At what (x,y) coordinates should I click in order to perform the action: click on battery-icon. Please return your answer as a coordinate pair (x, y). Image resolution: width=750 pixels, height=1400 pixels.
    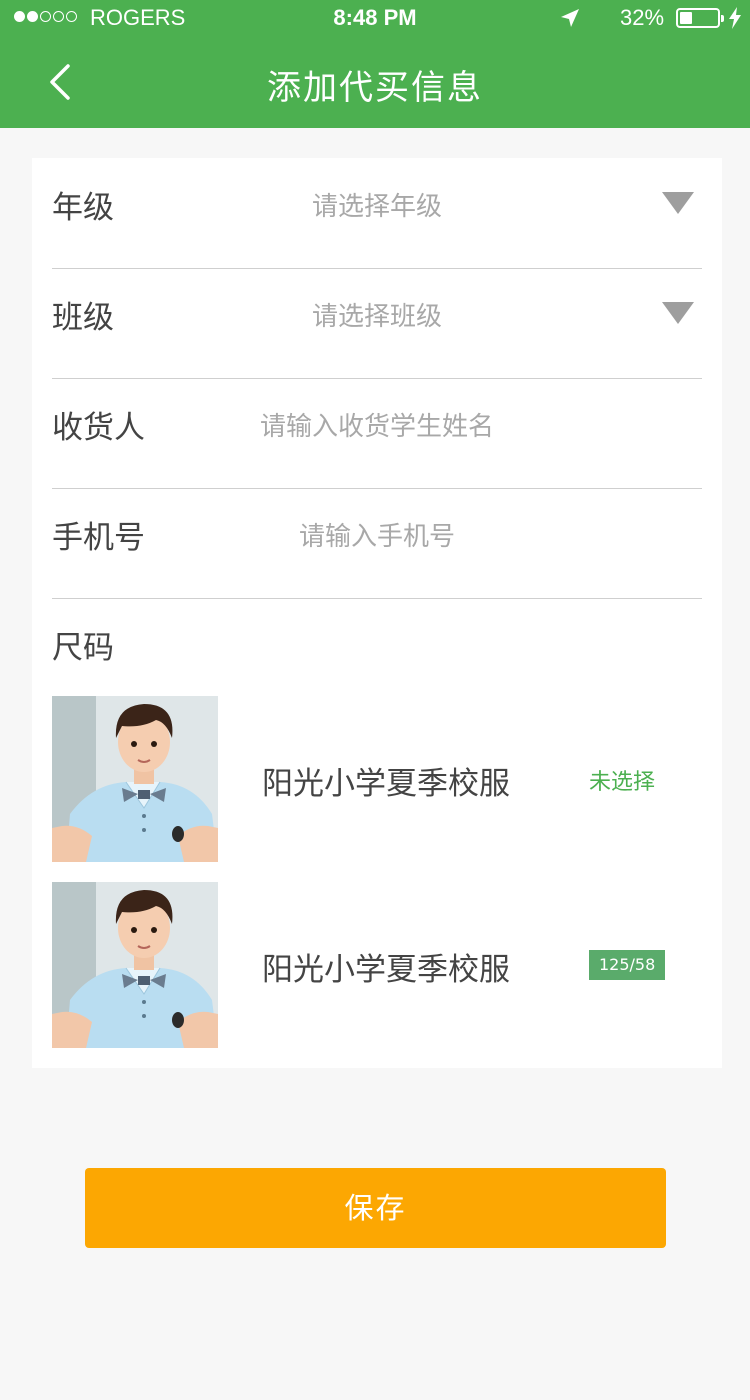
    Looking at the image, I should click on (700, 18).